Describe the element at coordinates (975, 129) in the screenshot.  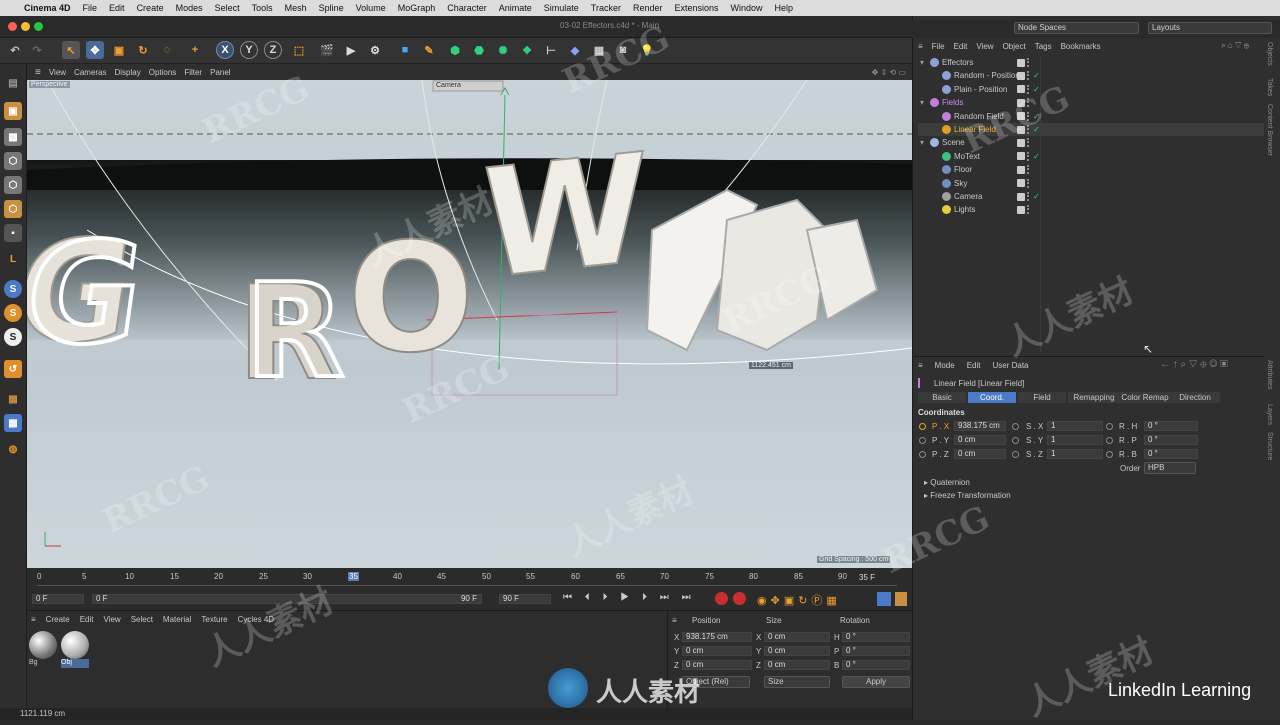
I see `object-name: Linear Field` at that location.